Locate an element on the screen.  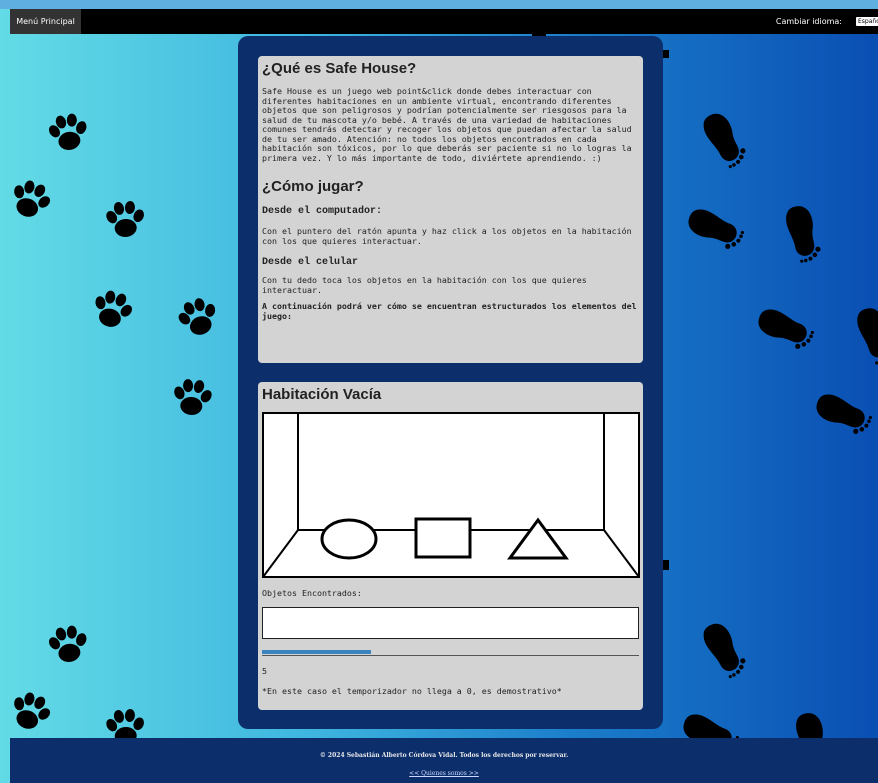
top-strip is located at coordinates (439, 4).